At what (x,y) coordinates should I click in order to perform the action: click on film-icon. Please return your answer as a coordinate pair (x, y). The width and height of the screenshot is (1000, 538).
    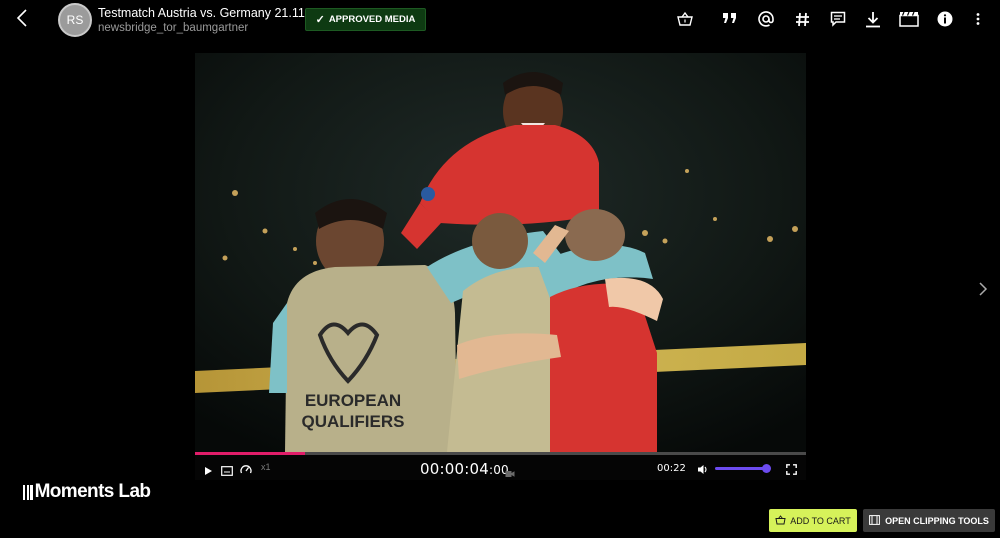
    Looking at the image, I should click on (874, 520).